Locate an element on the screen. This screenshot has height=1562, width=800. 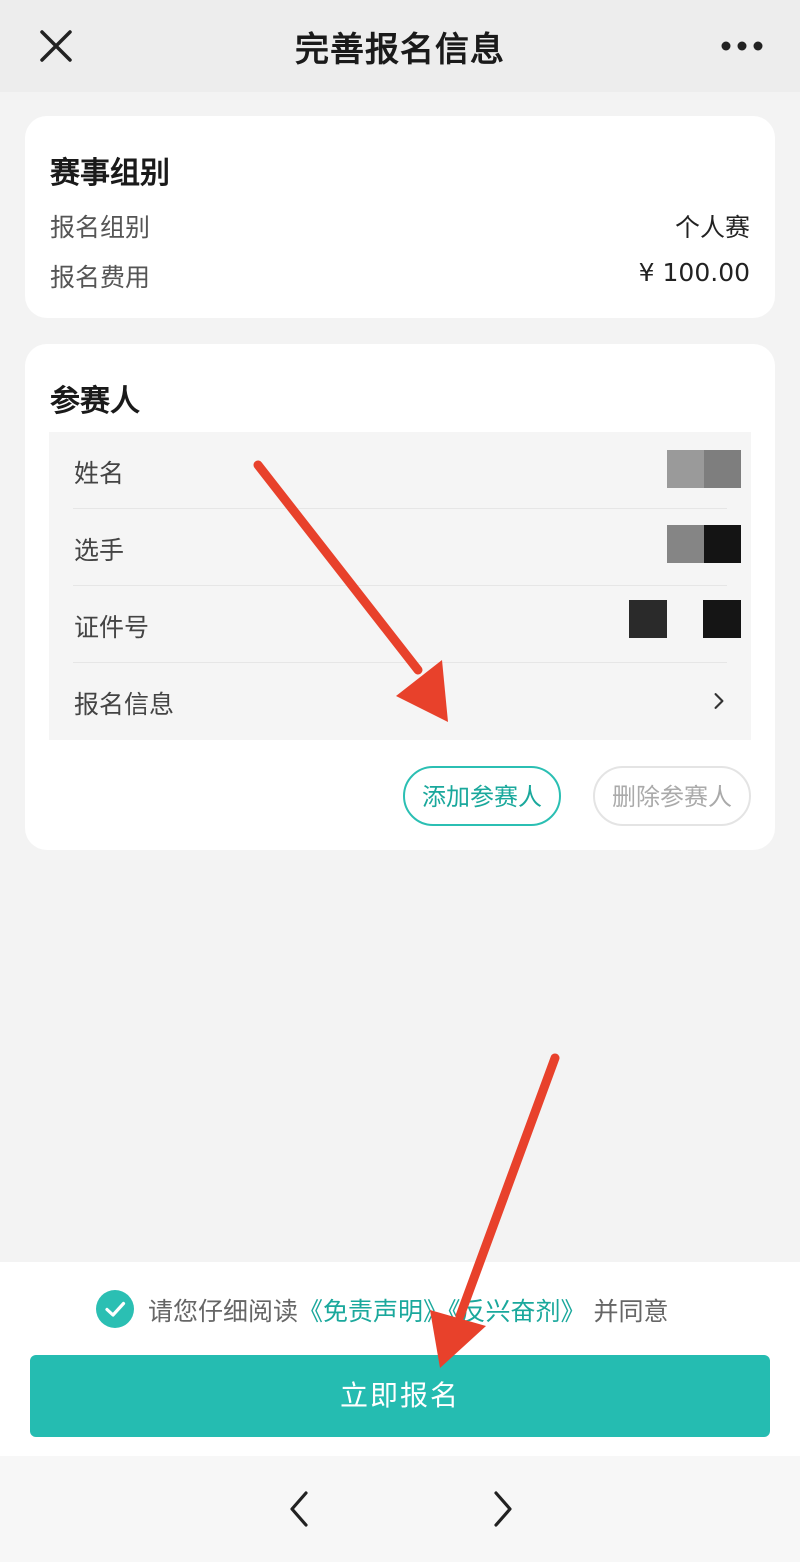
anti-doping-link: 《反兴奋剂》 is located at coordinates (517, 1311).